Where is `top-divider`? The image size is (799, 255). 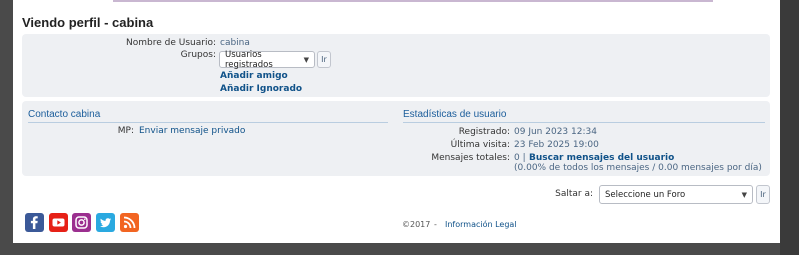
top-divider is located at coordinates (413, 1).